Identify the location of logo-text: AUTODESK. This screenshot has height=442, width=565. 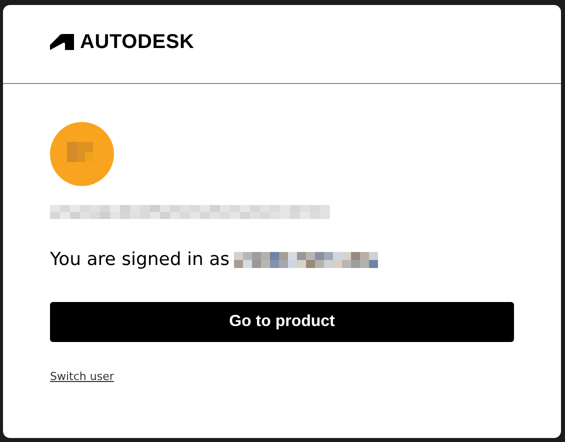
(137, 42).